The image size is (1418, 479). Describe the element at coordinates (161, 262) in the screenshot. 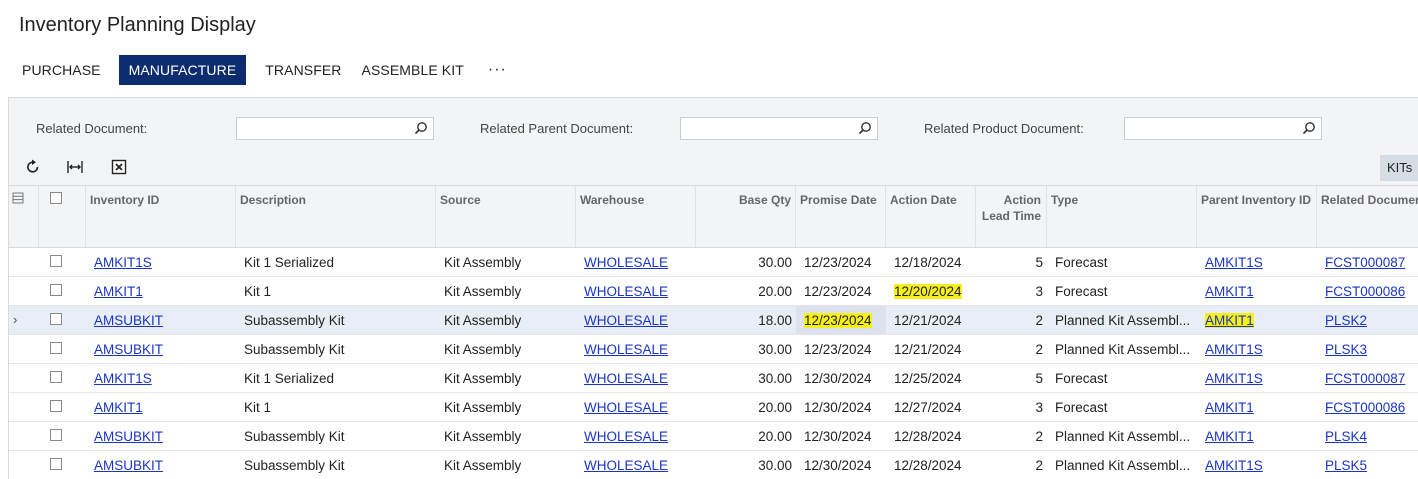

I see `cell-inventory-id: AMKIT1S` at that location.